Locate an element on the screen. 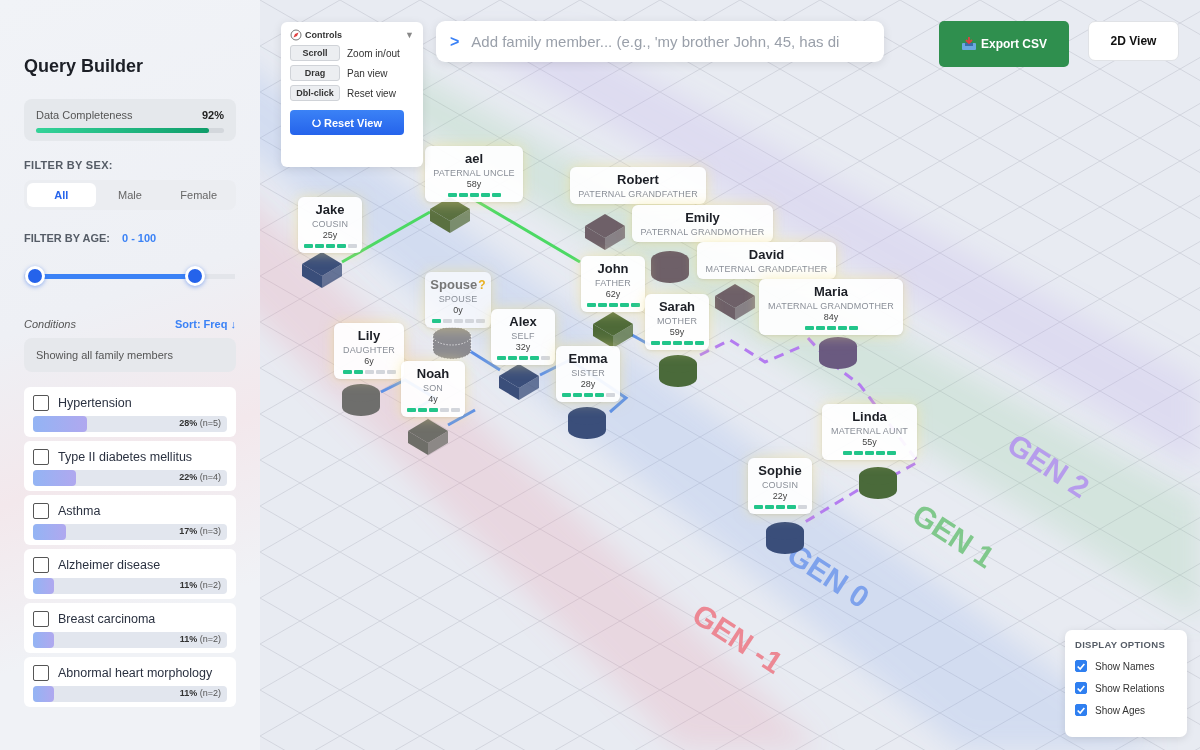 The image size is (1200, 750). reset-icon is located at coordinates (317, 122).